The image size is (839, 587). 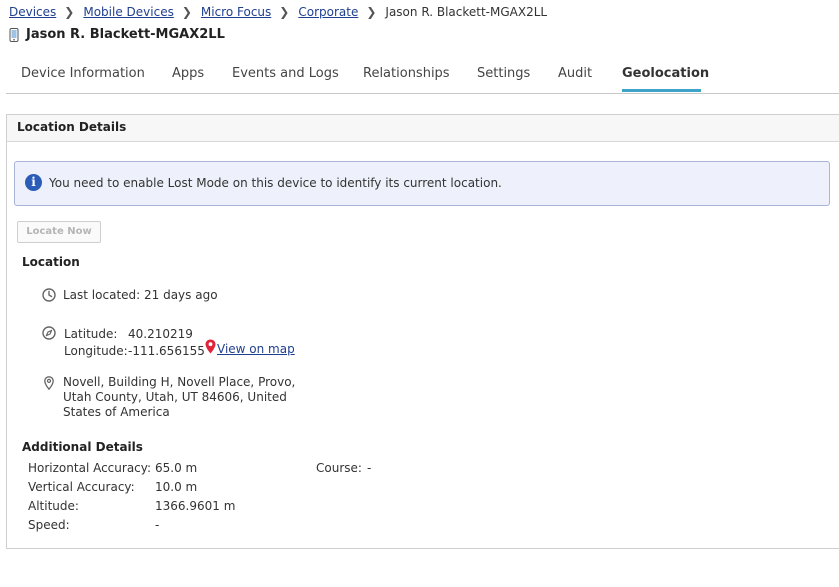 I want to click on altitude-value: 1366.9601 m, so click(x=195, y=506).